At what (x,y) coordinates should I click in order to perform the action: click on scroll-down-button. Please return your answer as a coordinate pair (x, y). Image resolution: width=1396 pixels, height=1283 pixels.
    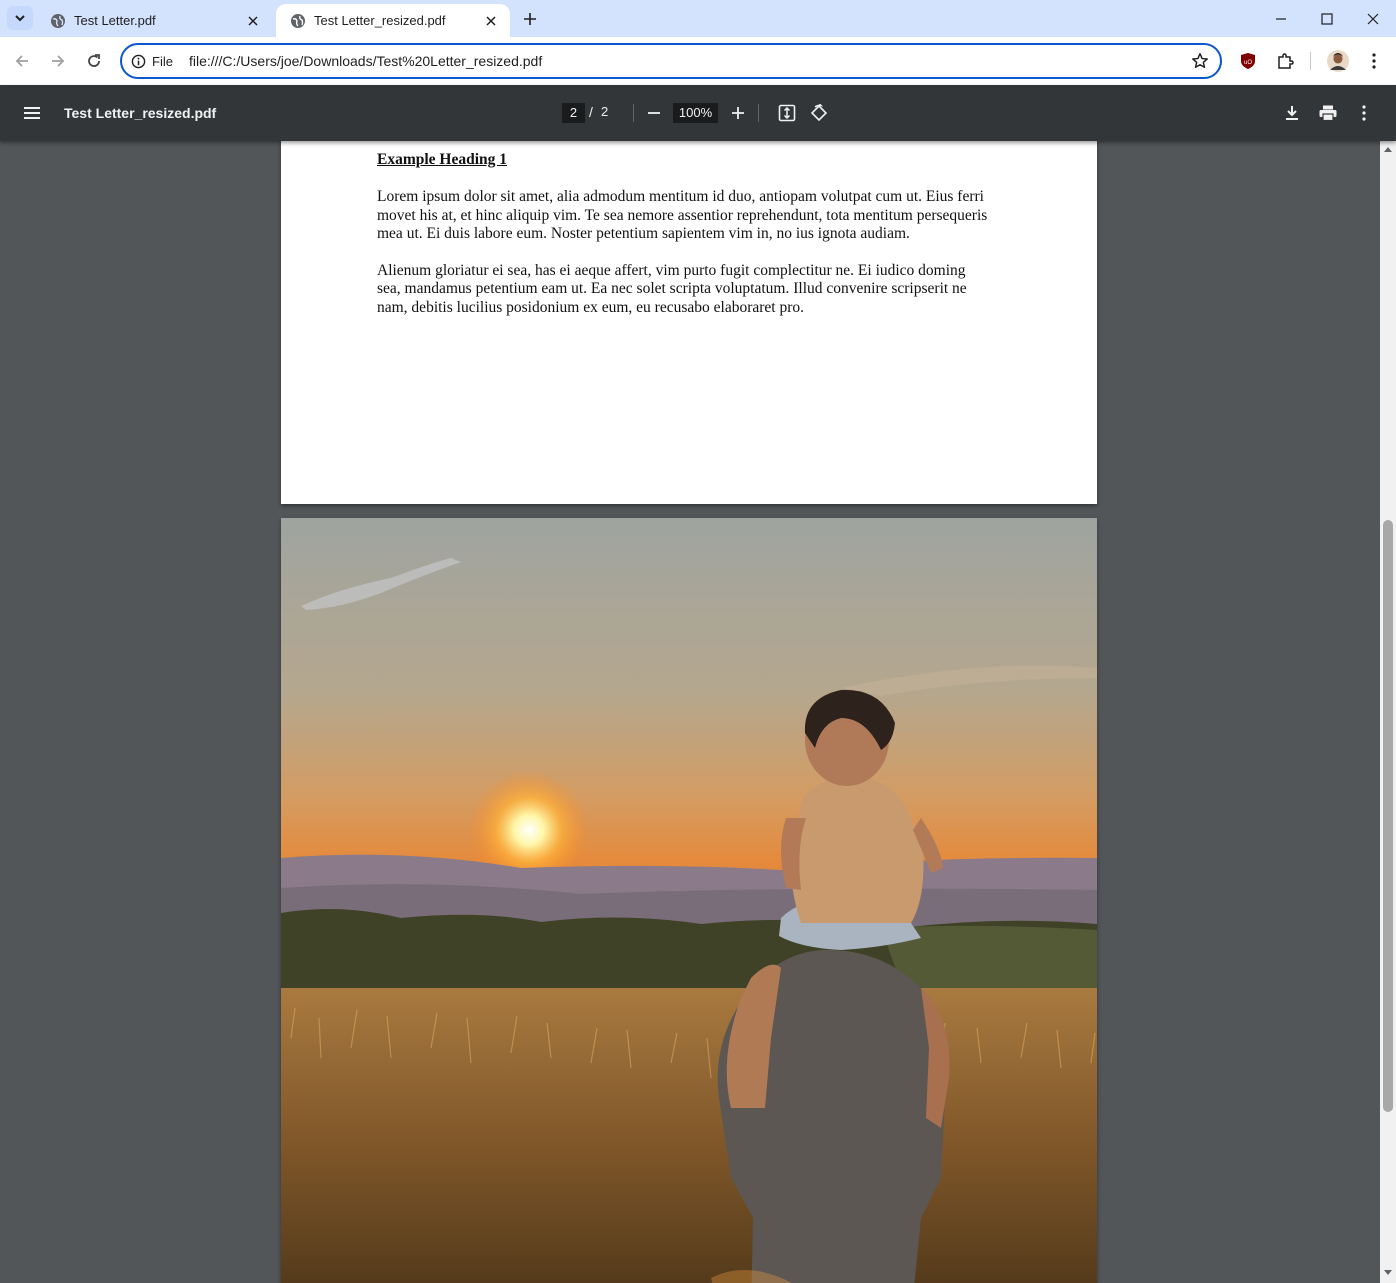
    Looking at the image, I should click on (1388, 1273).